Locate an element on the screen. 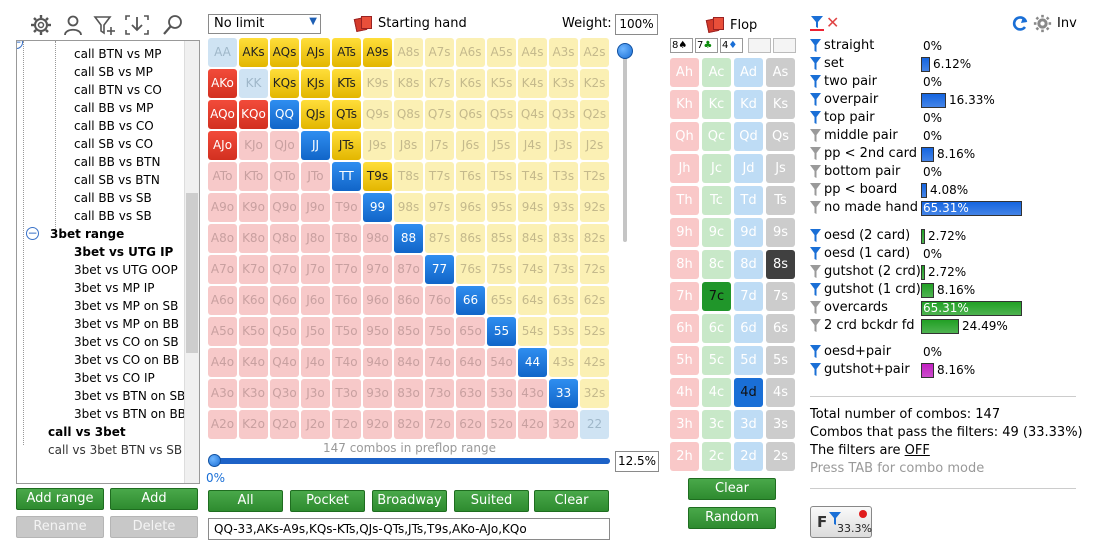  hand-cell: Q7o is located at coordinates (284, 269).